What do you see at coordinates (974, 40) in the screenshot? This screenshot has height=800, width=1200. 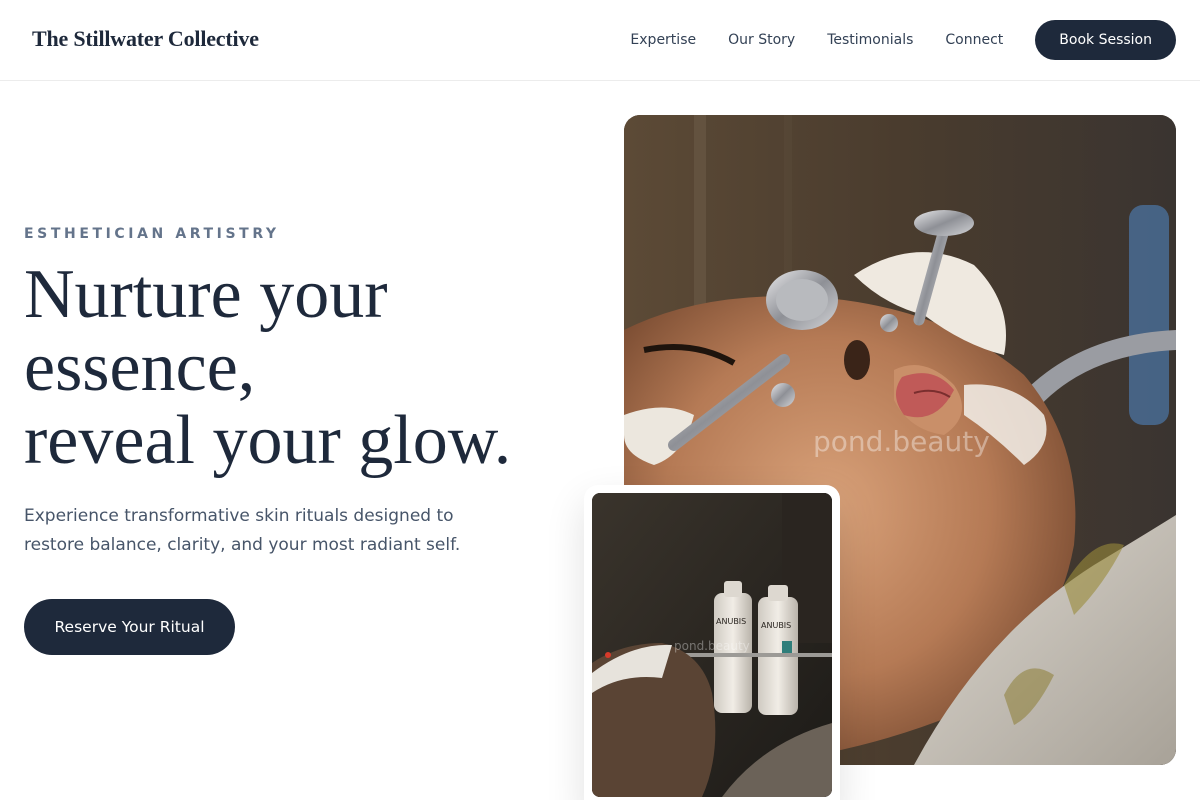 I see `nav-link-connect: Connect` at bounding box center [974, 40].